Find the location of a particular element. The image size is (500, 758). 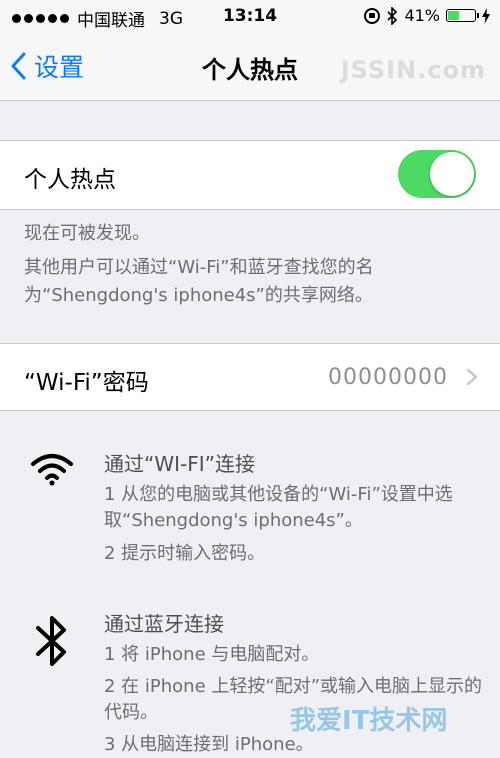

charging-icon is located at coordinates (486, 15).